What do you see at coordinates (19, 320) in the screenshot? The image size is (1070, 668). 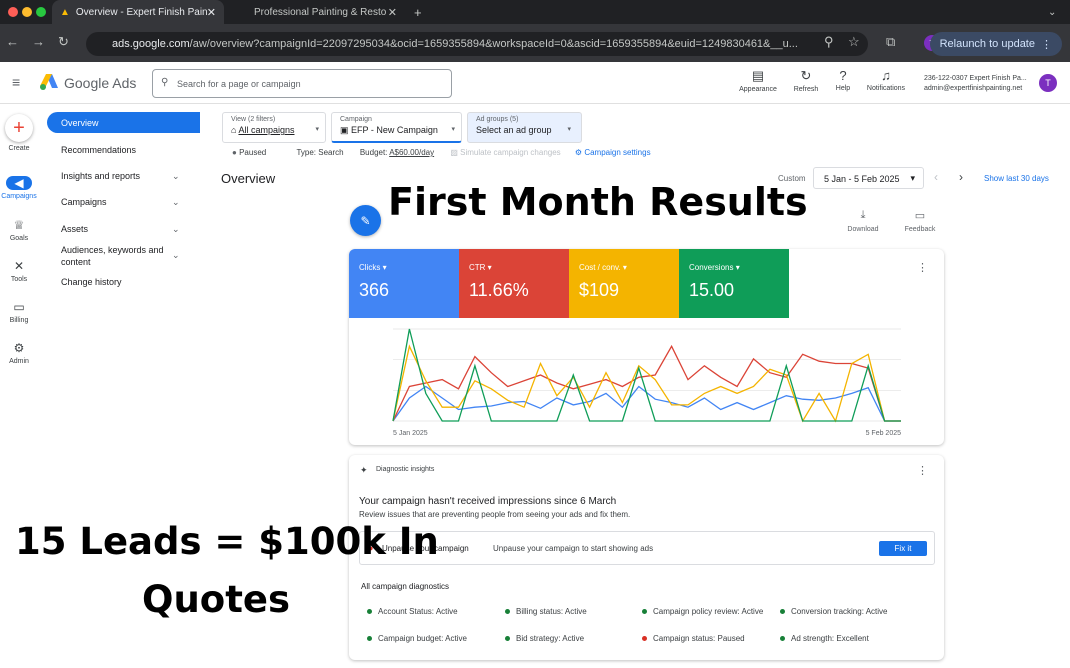 I see `billing-label: Billing` at bounding box center [19, 320].